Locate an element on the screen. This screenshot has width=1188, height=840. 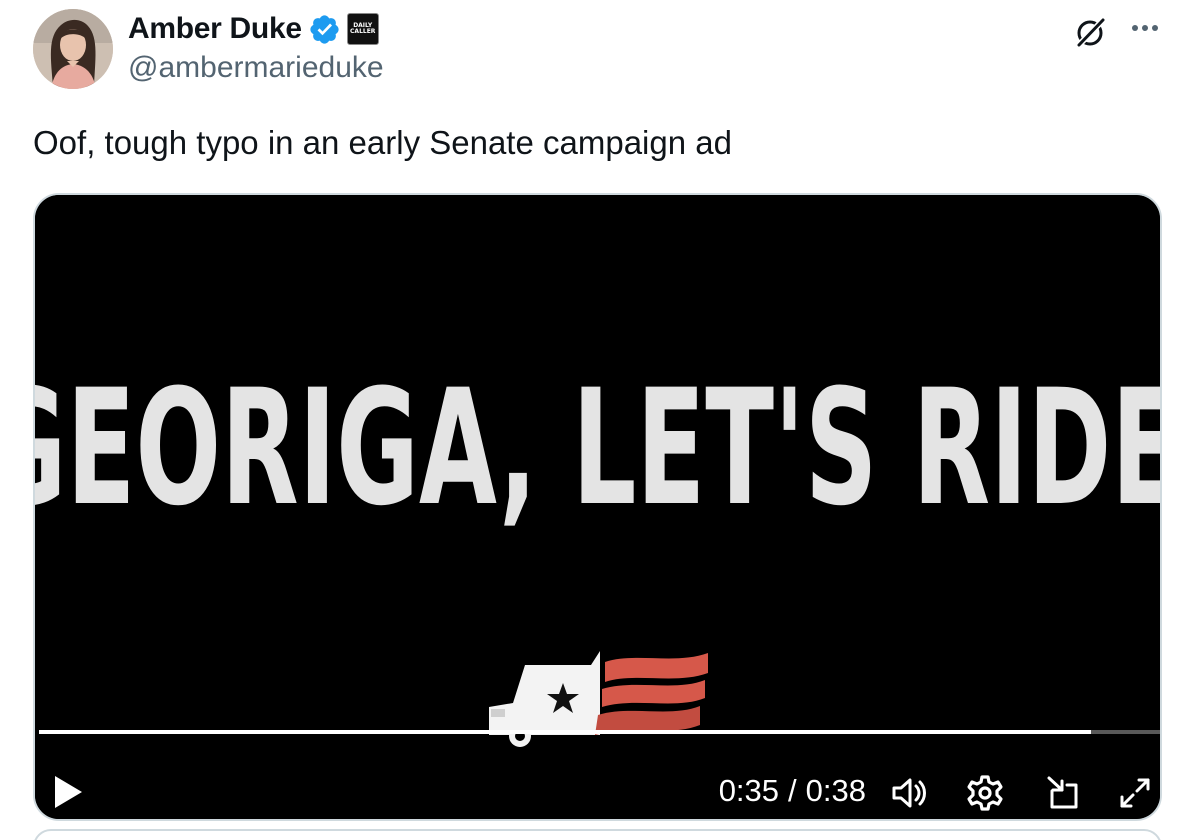
duration: 0:38 is located at coordinates (835, 790).